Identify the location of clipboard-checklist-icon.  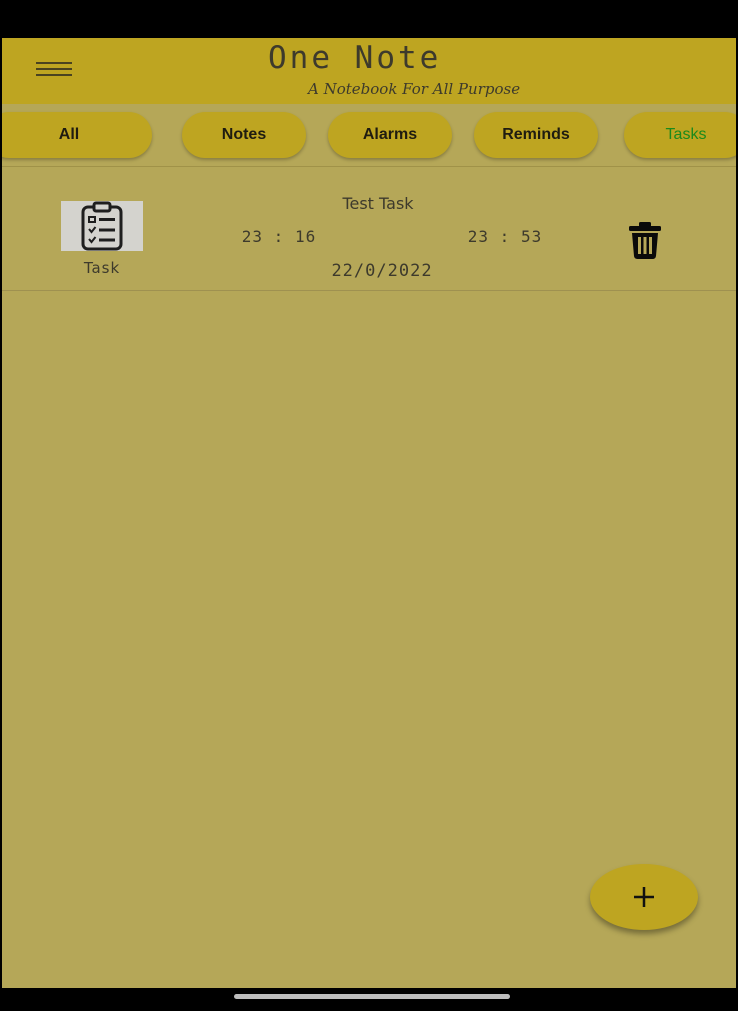
(102, 226).